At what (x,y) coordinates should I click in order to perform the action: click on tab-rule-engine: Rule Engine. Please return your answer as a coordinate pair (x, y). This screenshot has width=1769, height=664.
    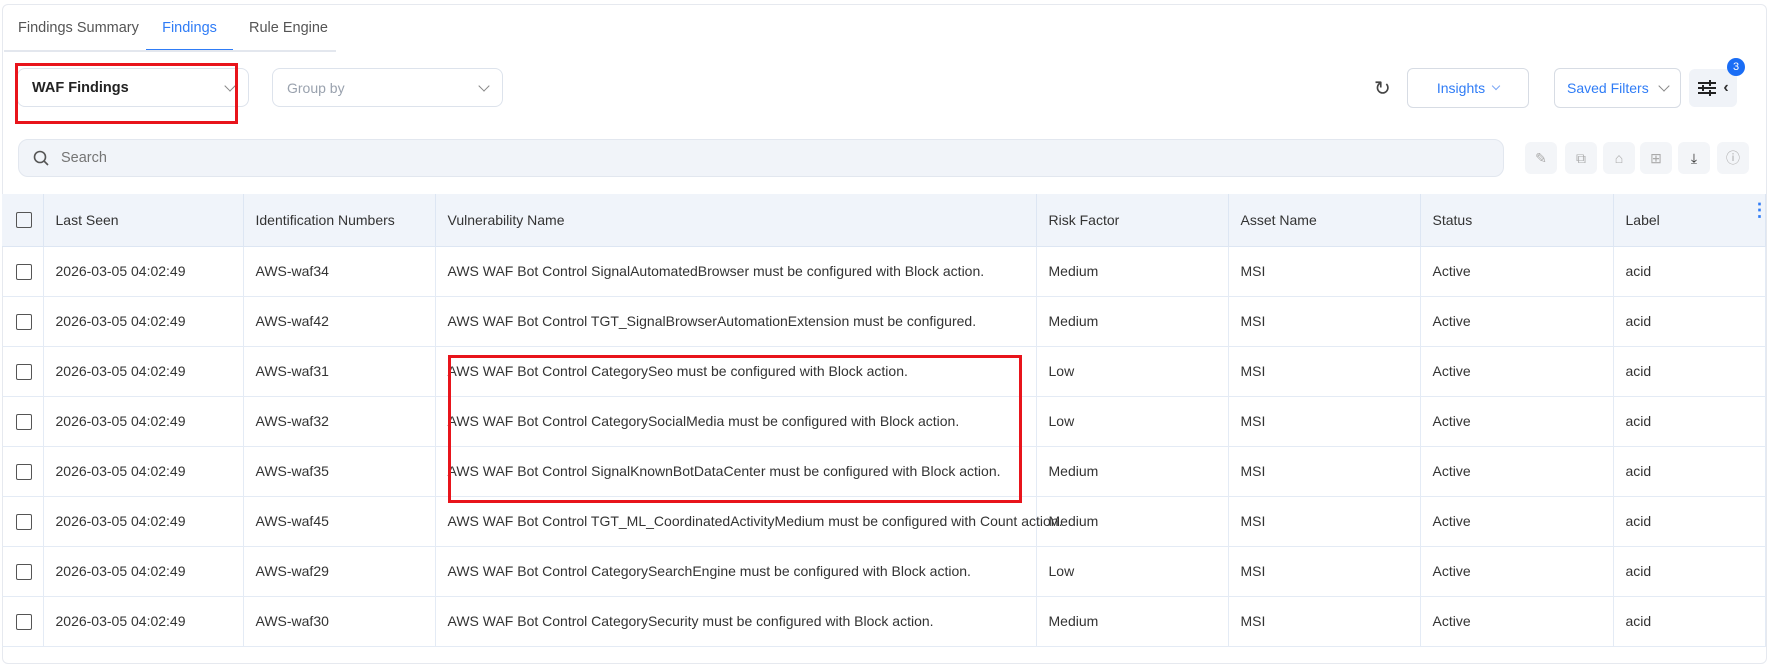
    Looking at the image, I should click on (288, 34).